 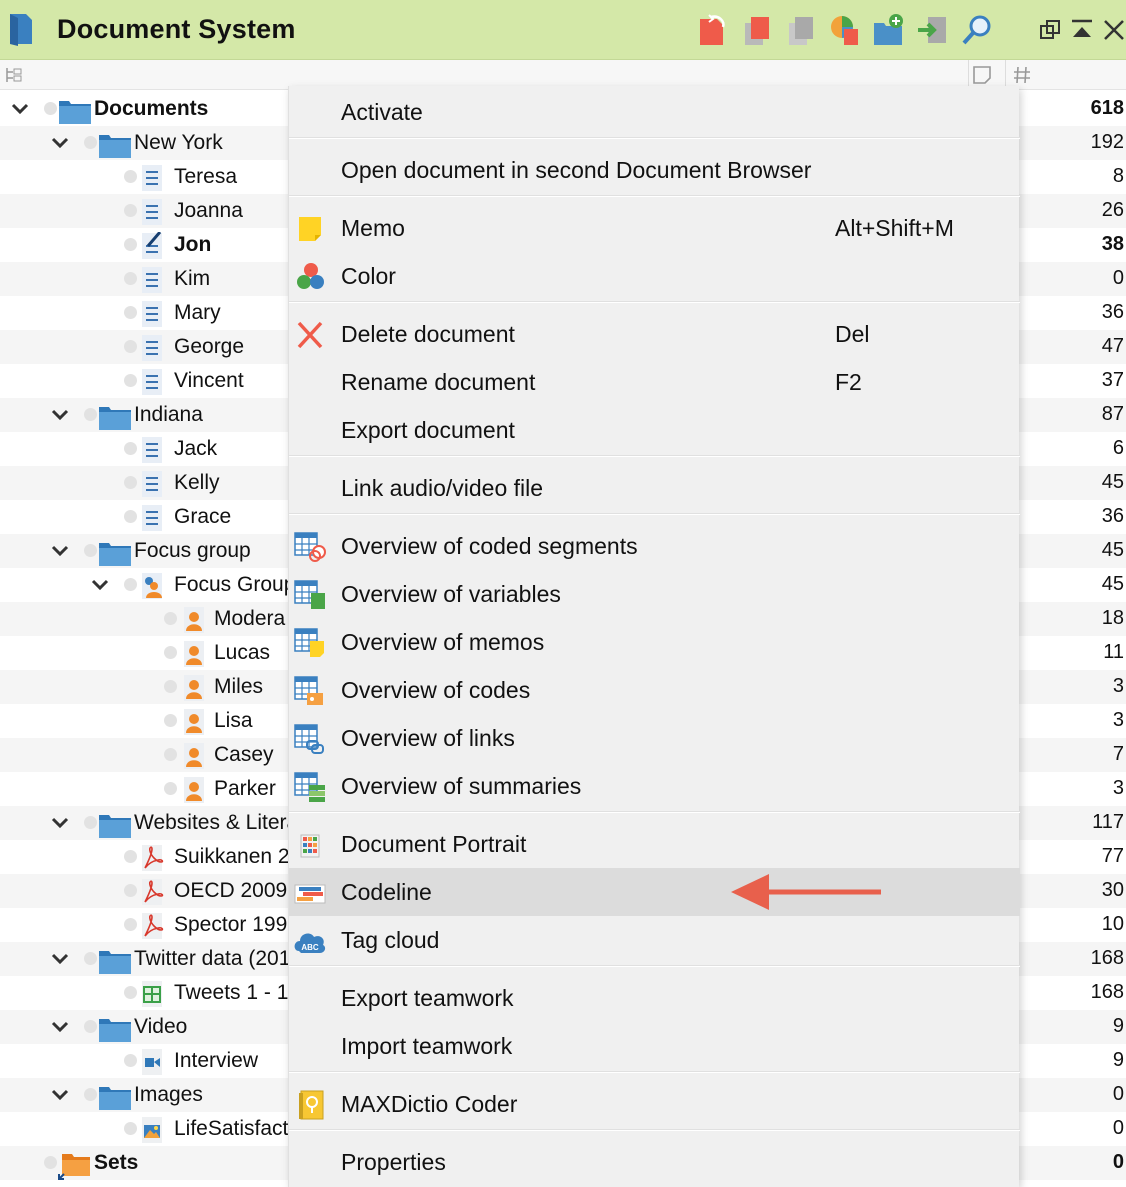 What do you see at coordinates (654, 382) in the screenshot?
I see `menu-item-rename-document: Rename document F2` at bounding box center [654, 382].